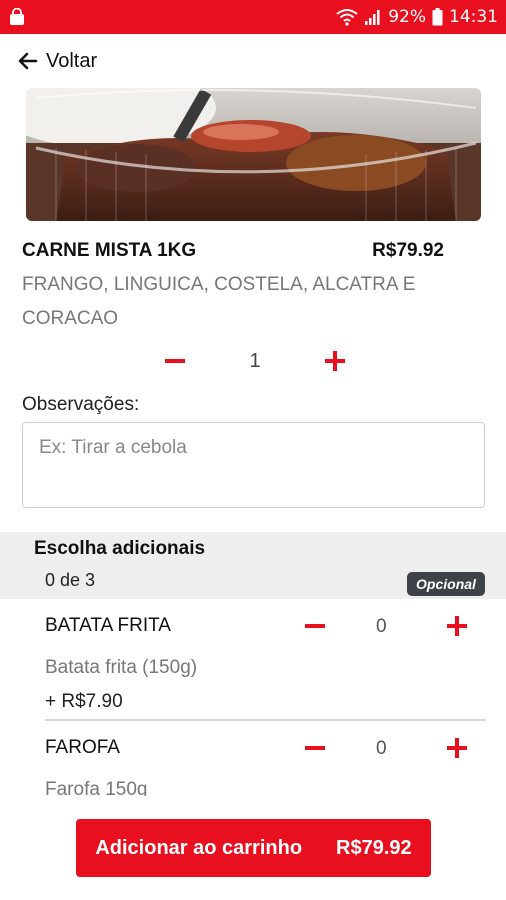 The height and width of the screenshot is (900, 506). I want to click on arrow-left-icon, so click(28, 61).